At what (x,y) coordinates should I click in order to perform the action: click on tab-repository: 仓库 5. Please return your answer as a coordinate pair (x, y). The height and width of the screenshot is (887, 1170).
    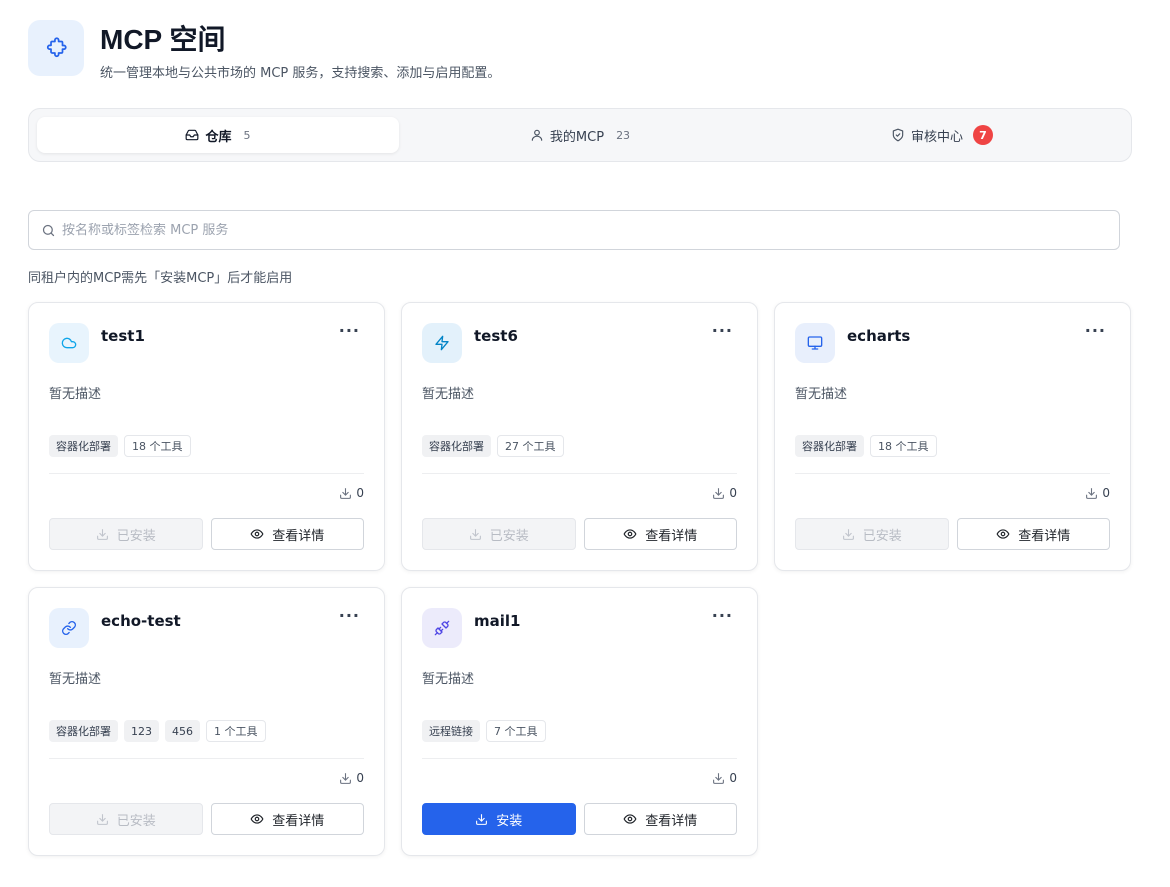
    Looking at the image, I should click on (218, 135).